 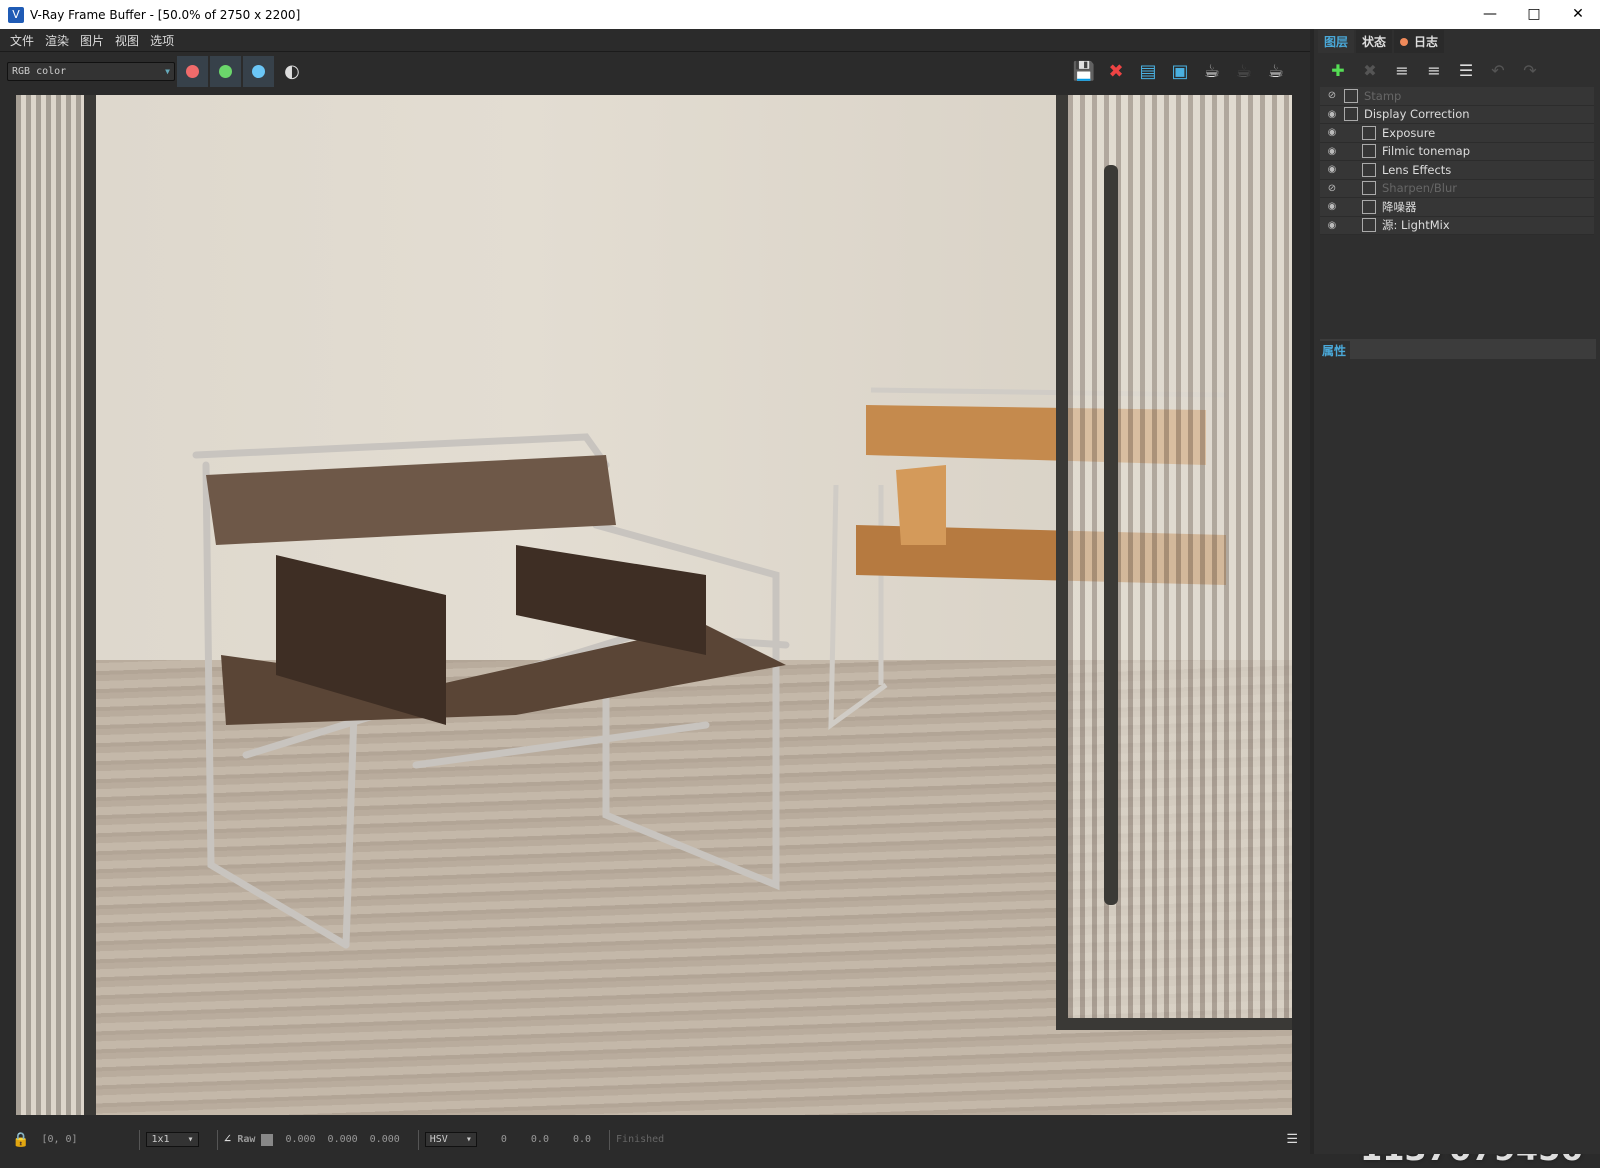 What do you see at coordinates (22, 40) in the screenshot?
I see `menu-file: 文件` at bounding box center [22, 40].